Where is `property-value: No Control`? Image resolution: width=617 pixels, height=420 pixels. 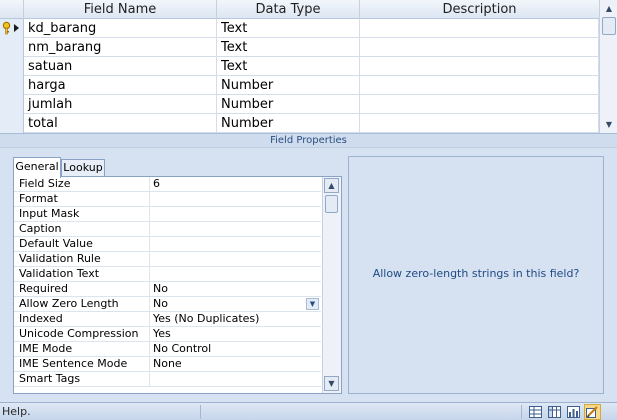 property-value: No Control is located at coordinates (236, 349).